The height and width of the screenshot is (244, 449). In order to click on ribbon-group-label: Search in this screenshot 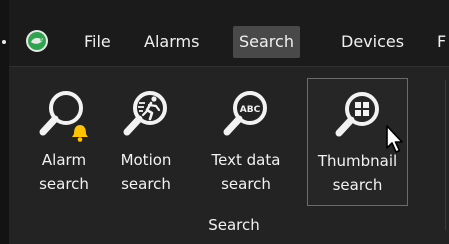, I will do `click(234, 225)`.